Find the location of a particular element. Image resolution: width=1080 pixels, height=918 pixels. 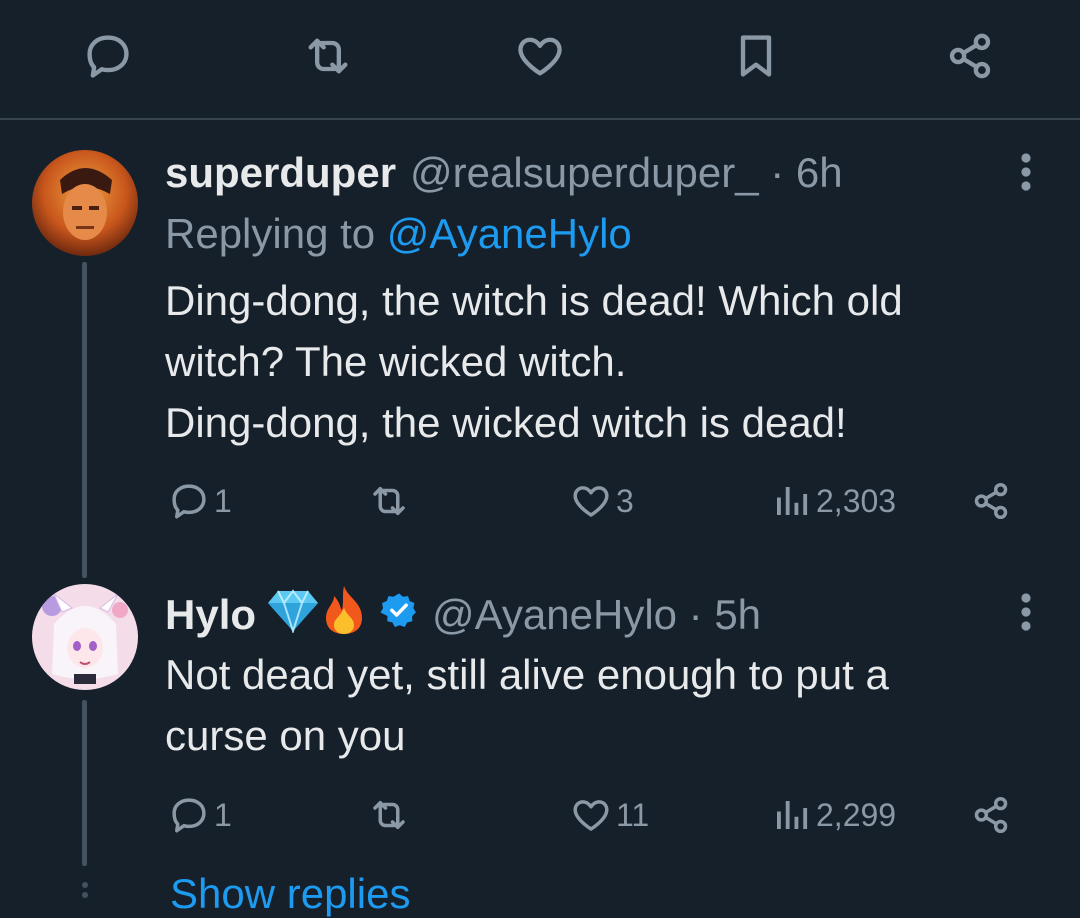

thread-dots is located at coordinates (85, 892).